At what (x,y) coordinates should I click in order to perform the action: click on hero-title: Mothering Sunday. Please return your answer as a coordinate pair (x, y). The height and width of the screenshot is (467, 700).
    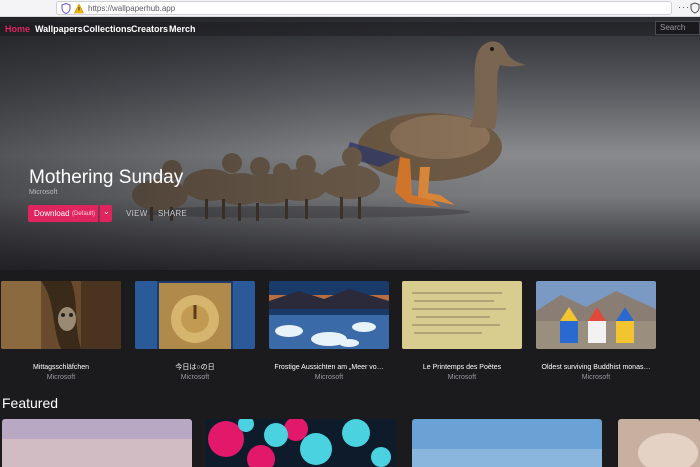
    Looking at the image, I should click on (106, 177).